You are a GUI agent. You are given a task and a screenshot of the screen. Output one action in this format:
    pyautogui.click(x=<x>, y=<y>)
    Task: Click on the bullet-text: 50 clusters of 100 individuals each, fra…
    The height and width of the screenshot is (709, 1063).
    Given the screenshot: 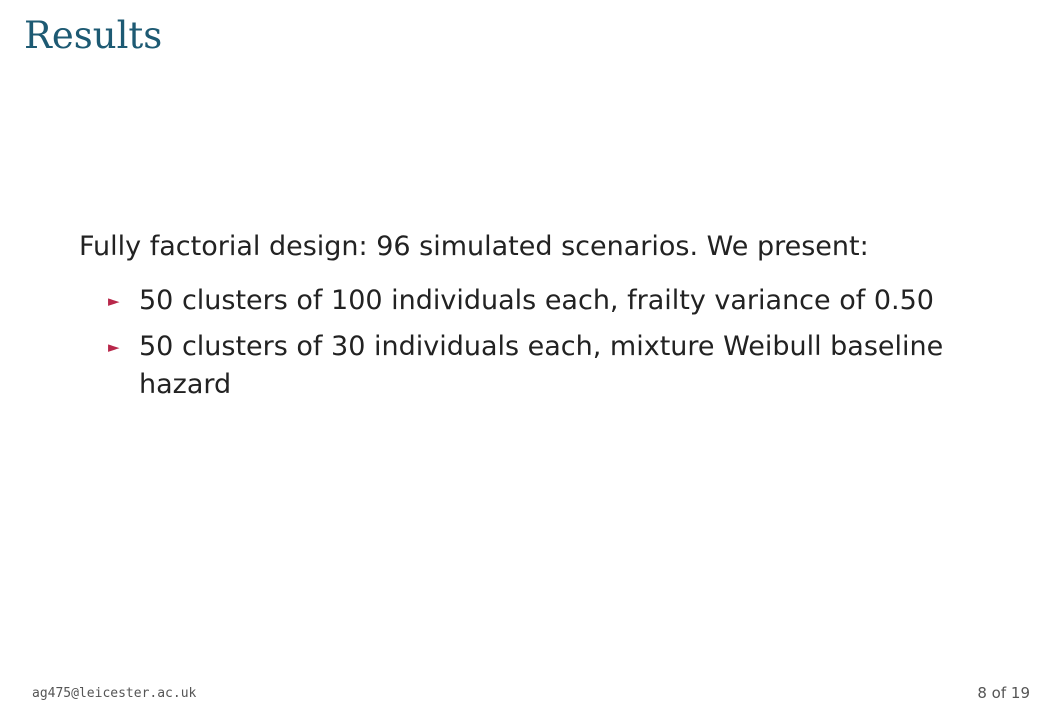 What is the action you would take?
    pyautogui.click(x=536, y=300)
    